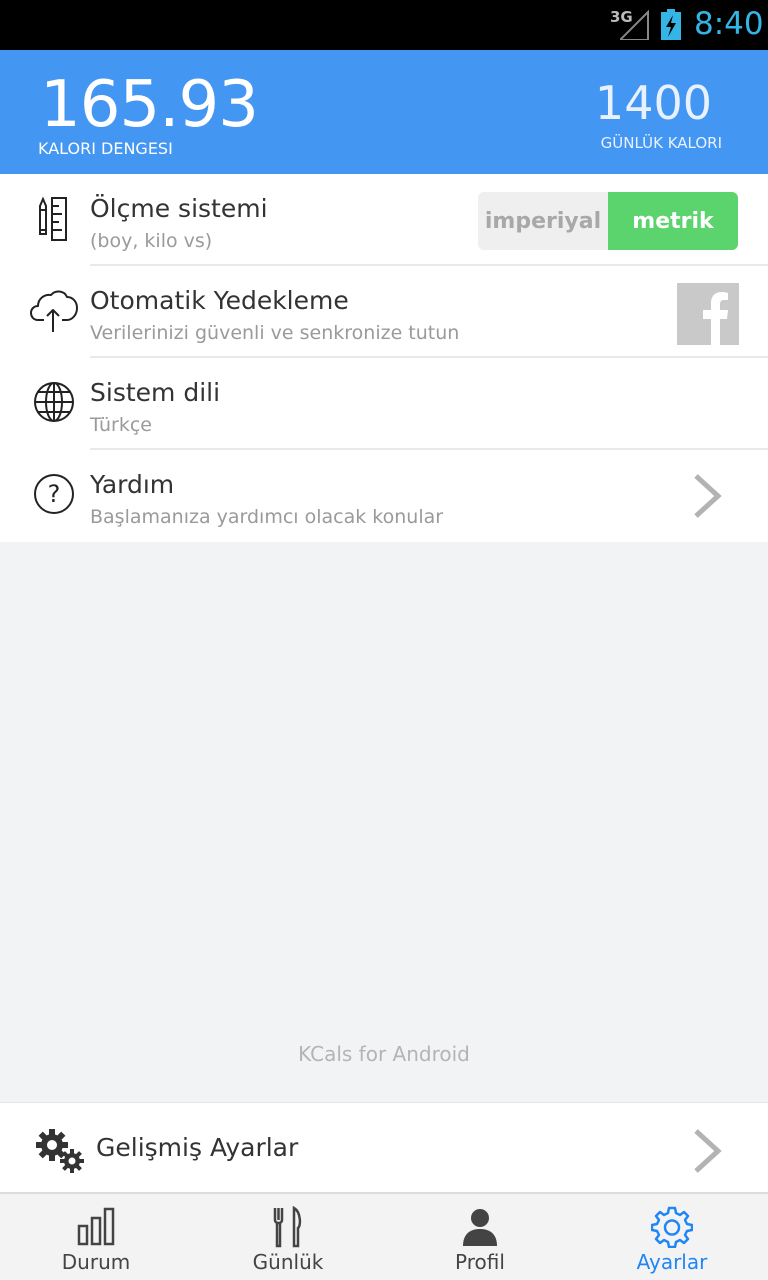 This screenshot has width=768, height=1280. What do you see at coordinates (384, 1054) in the screenshot?
I see `app-footer-text: KCals for Android` at bounding box center [384, 1054].